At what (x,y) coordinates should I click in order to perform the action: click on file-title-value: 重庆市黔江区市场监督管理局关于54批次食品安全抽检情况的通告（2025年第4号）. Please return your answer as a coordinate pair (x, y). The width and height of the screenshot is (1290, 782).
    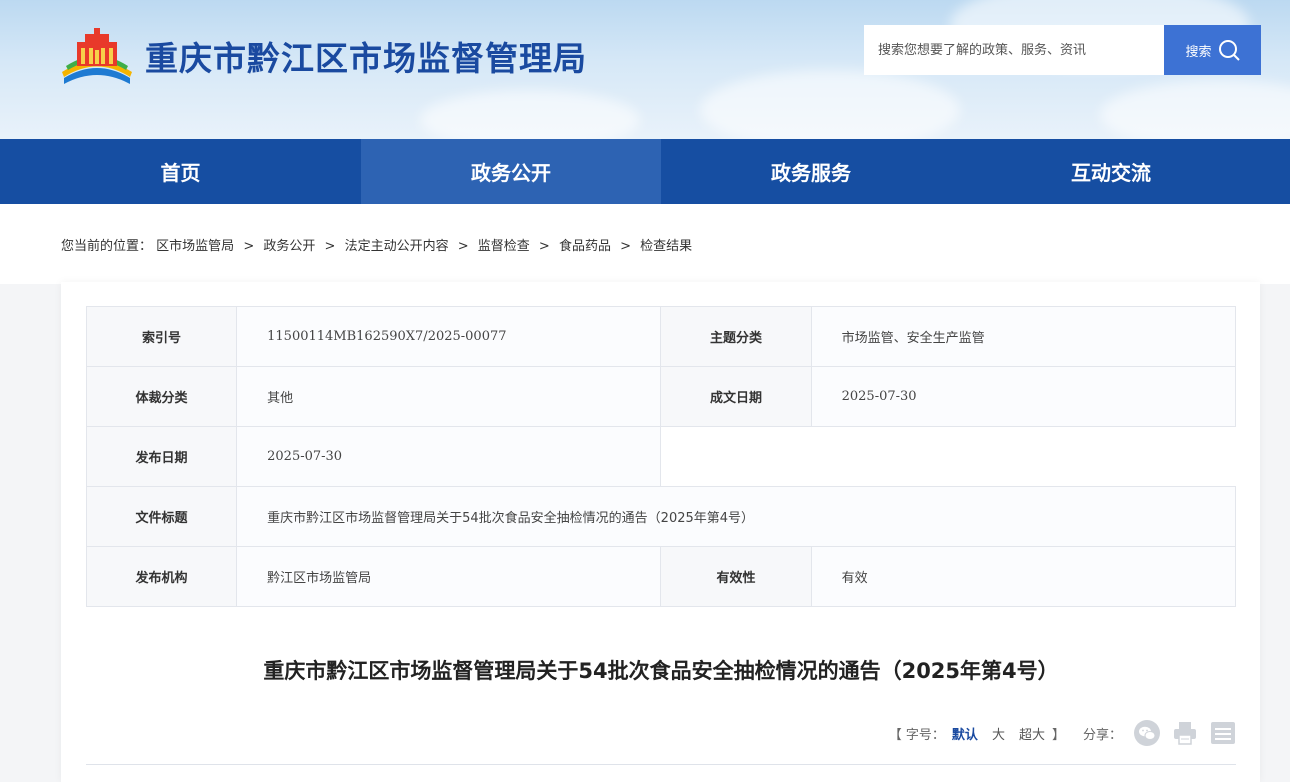
    Looking at the image, I should click on (736, 516).